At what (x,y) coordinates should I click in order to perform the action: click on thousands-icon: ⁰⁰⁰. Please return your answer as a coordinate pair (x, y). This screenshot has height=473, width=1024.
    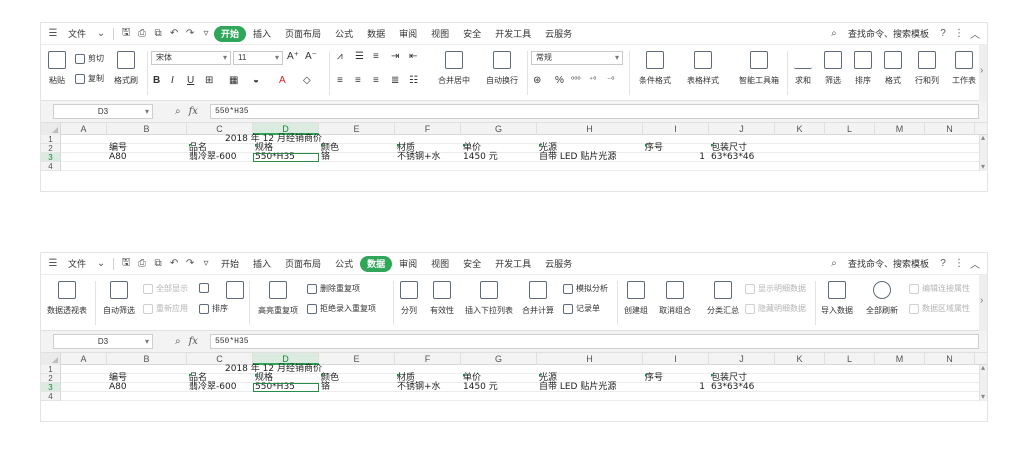
    Looking at the image, I should click on (576, 79).